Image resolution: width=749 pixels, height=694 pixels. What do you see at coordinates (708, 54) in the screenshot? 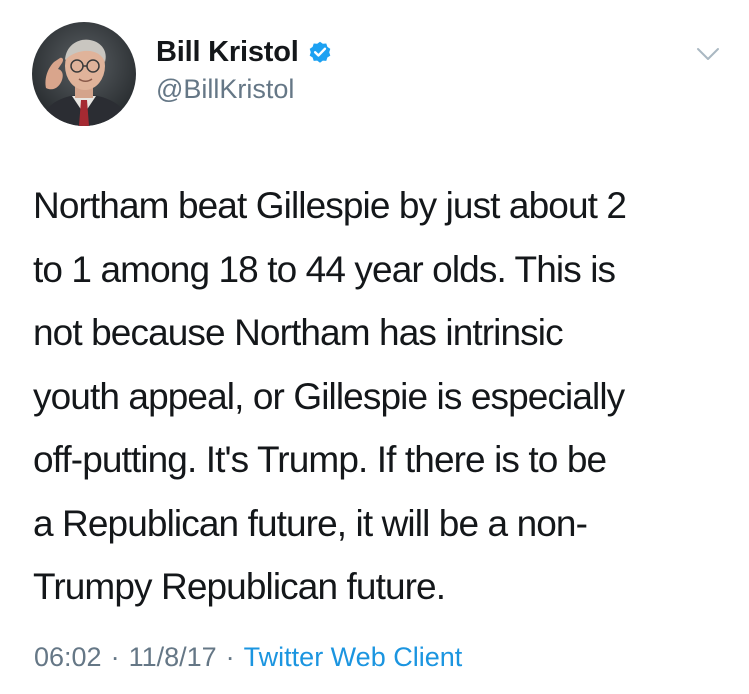
I see `chevron-down-icon` at bounding box center [708, 54].